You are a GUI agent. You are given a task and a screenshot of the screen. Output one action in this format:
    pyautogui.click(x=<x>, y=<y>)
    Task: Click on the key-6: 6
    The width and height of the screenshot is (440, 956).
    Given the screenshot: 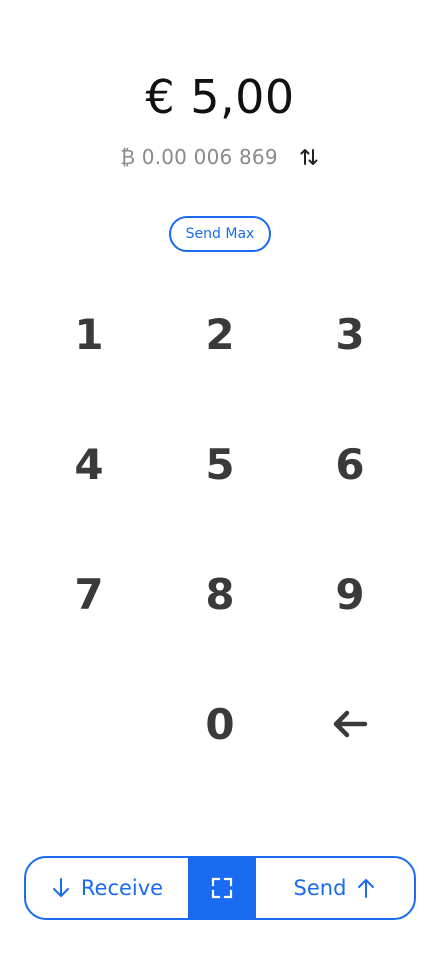 What is the action you would take?
    pyautogui.click(x=350, y=464)
    